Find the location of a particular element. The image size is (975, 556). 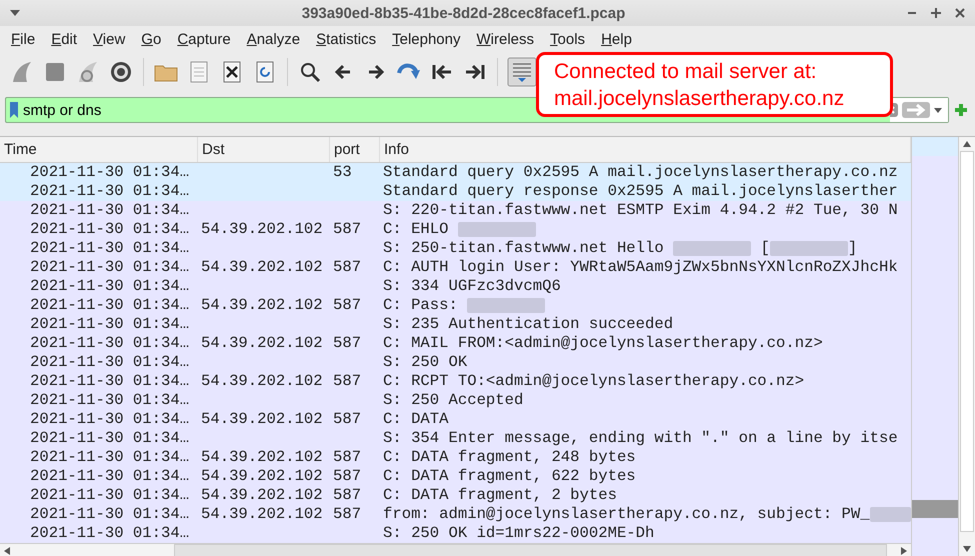

menu-item: Capture is located at coordinates (204, 39).